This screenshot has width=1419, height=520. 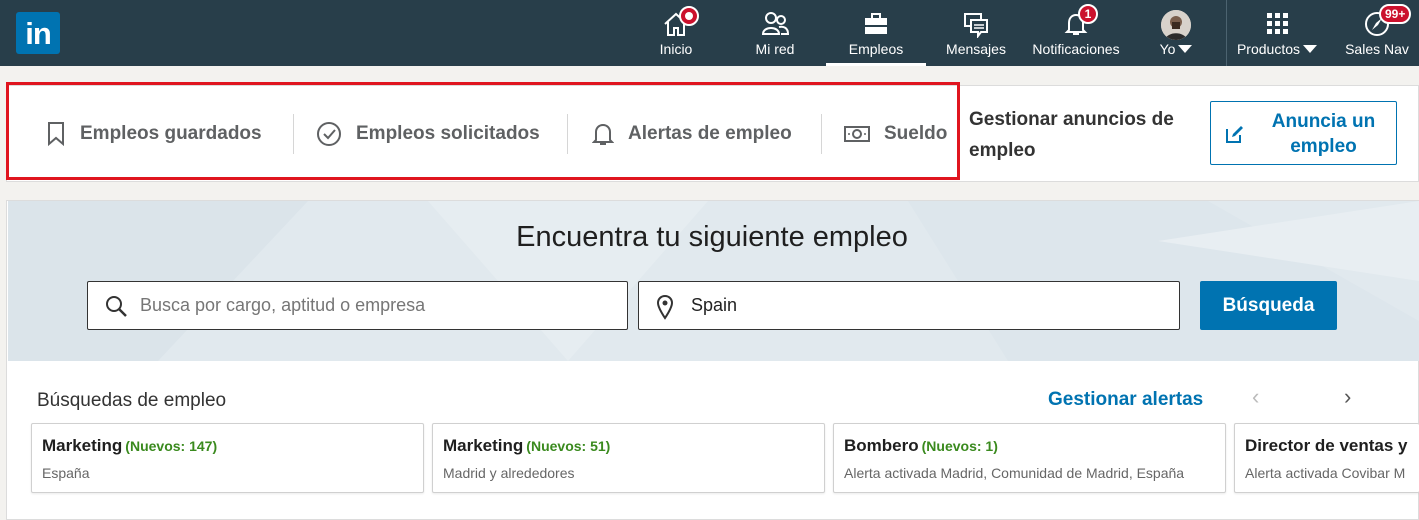 What do you see at coordinates (1277, 23) in the screenshot?
I see `grid-icon` at bounding box center [1277, 23].